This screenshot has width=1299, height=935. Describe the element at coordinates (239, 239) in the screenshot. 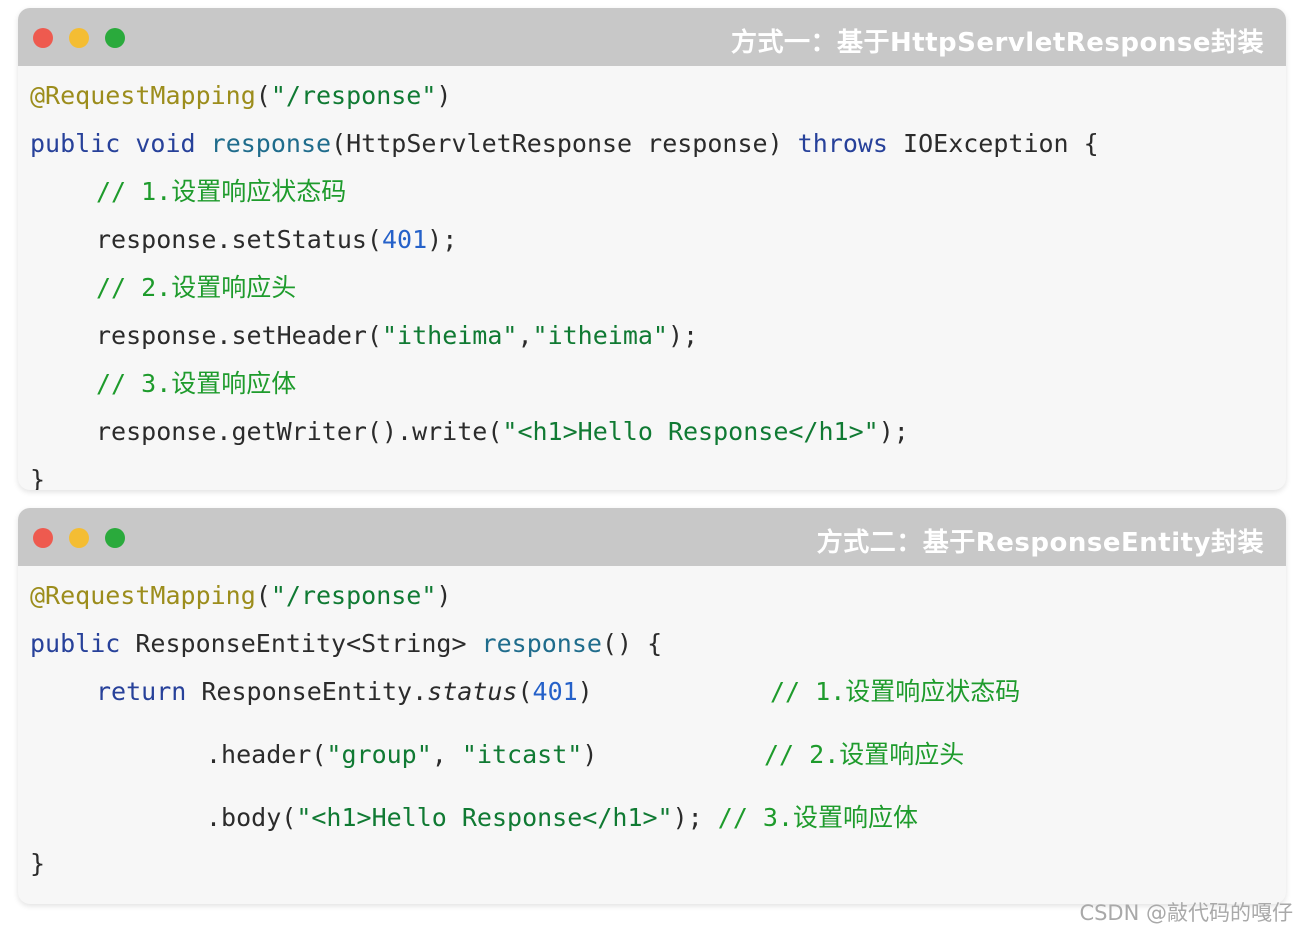

I see `code-text: response.setStatus(` at that location.